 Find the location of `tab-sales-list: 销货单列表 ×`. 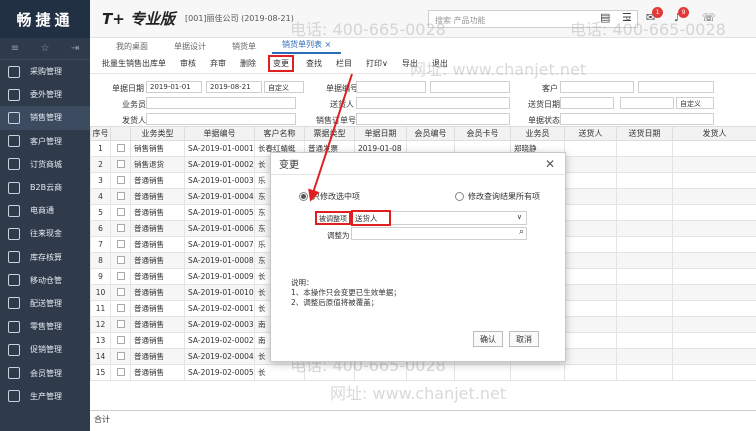

tab-sales-list: 销货单列表 × is located at coordinates (307, 45).